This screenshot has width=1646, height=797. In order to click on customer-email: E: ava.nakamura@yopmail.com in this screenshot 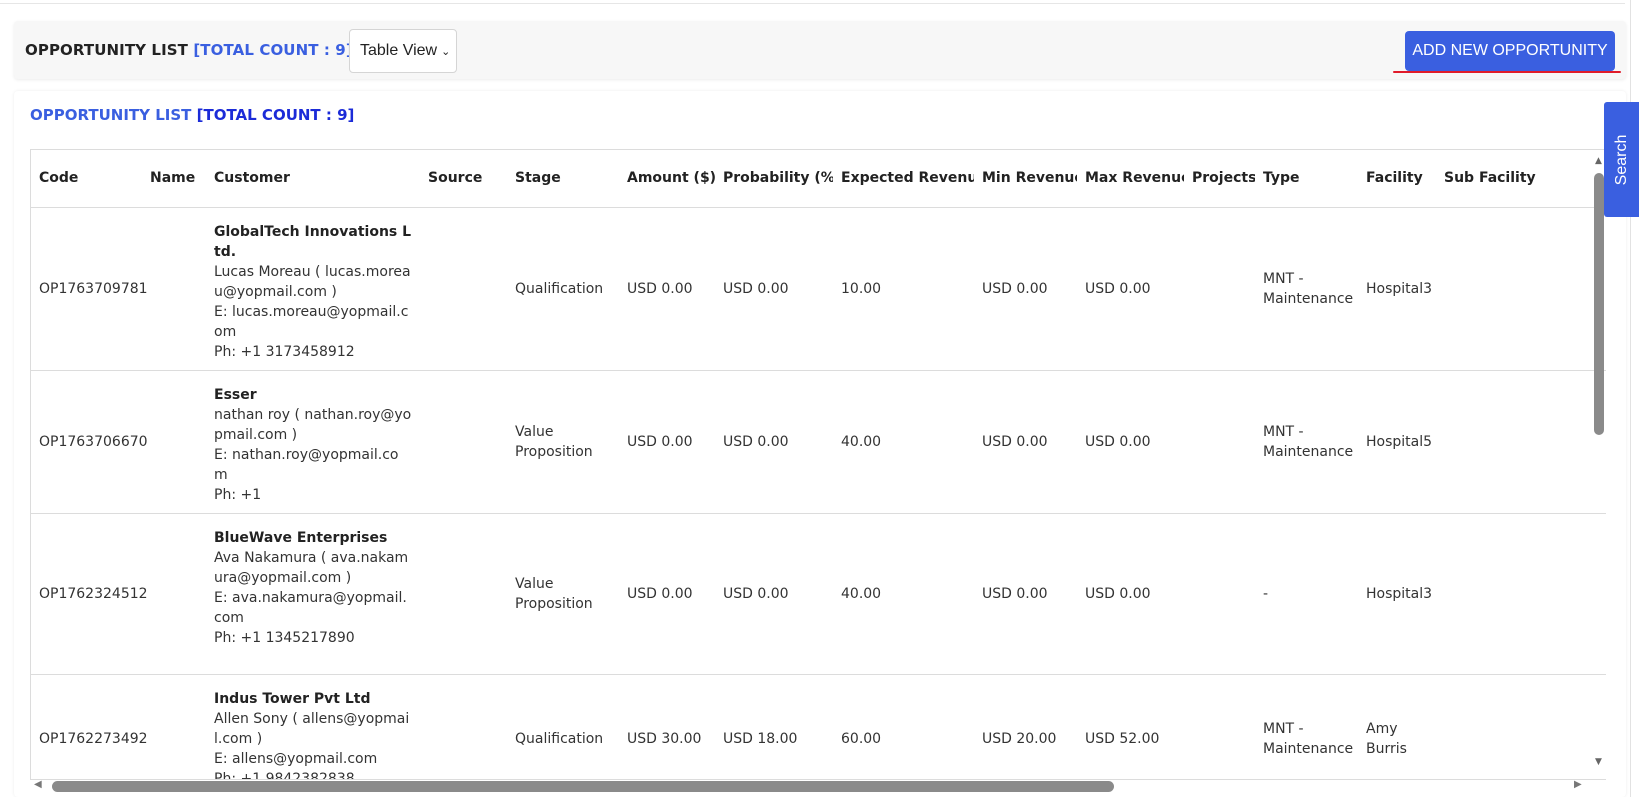, I will do `click(310, 607)`.